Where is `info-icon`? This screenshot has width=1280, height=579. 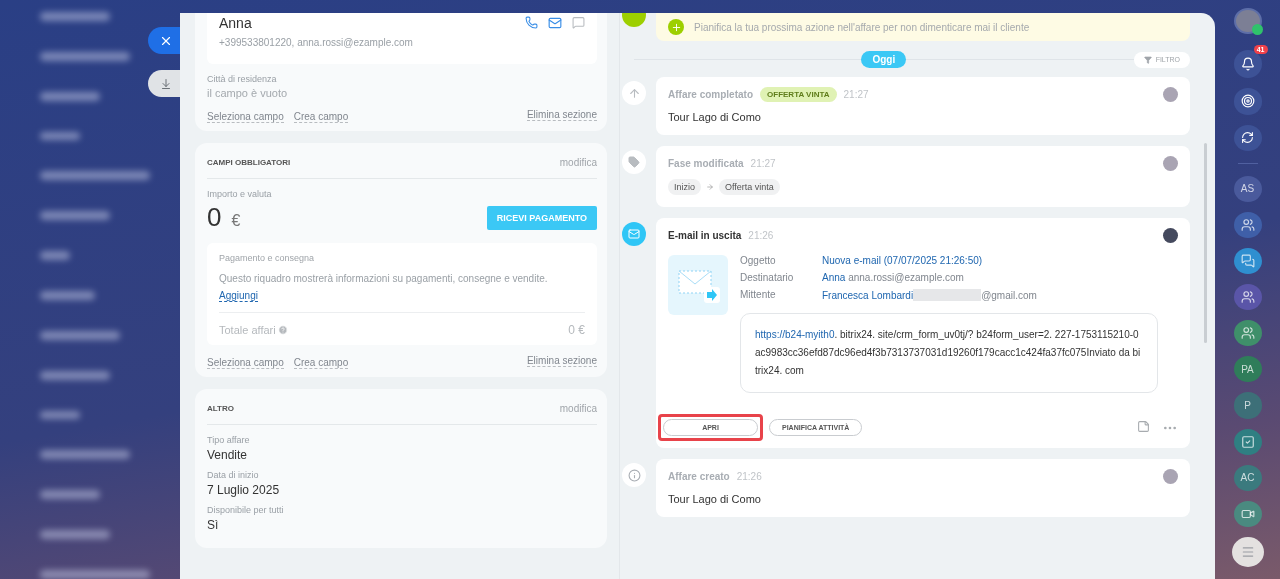
info-icon is located at coordinates (634, 475).